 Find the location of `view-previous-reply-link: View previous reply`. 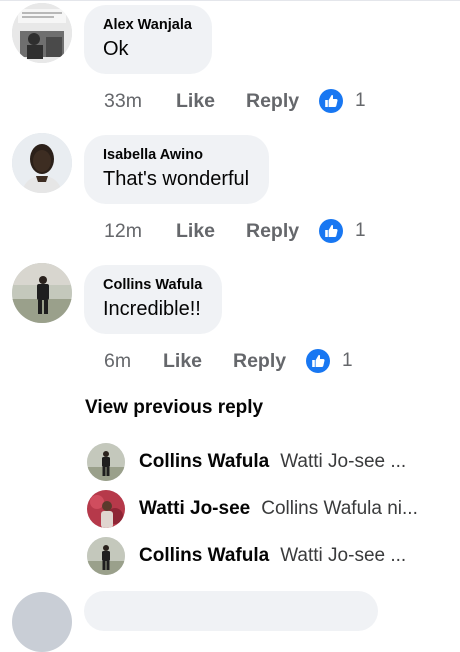

view-previous-reply-link: View previous reply is located at coordinates (174, 408).